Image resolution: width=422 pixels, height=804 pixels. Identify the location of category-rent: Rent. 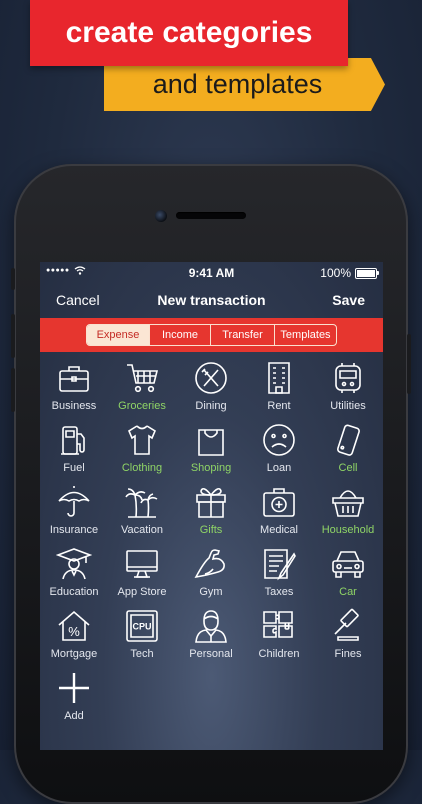
(279, 386).